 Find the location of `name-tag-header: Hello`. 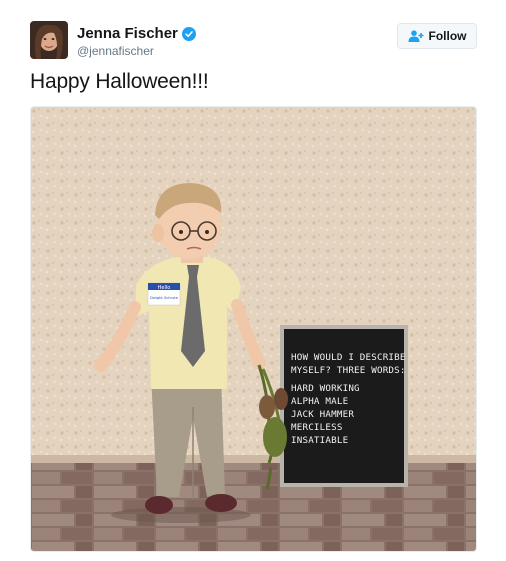

name-tag-header: Hello is located at coordinates (164, 288).